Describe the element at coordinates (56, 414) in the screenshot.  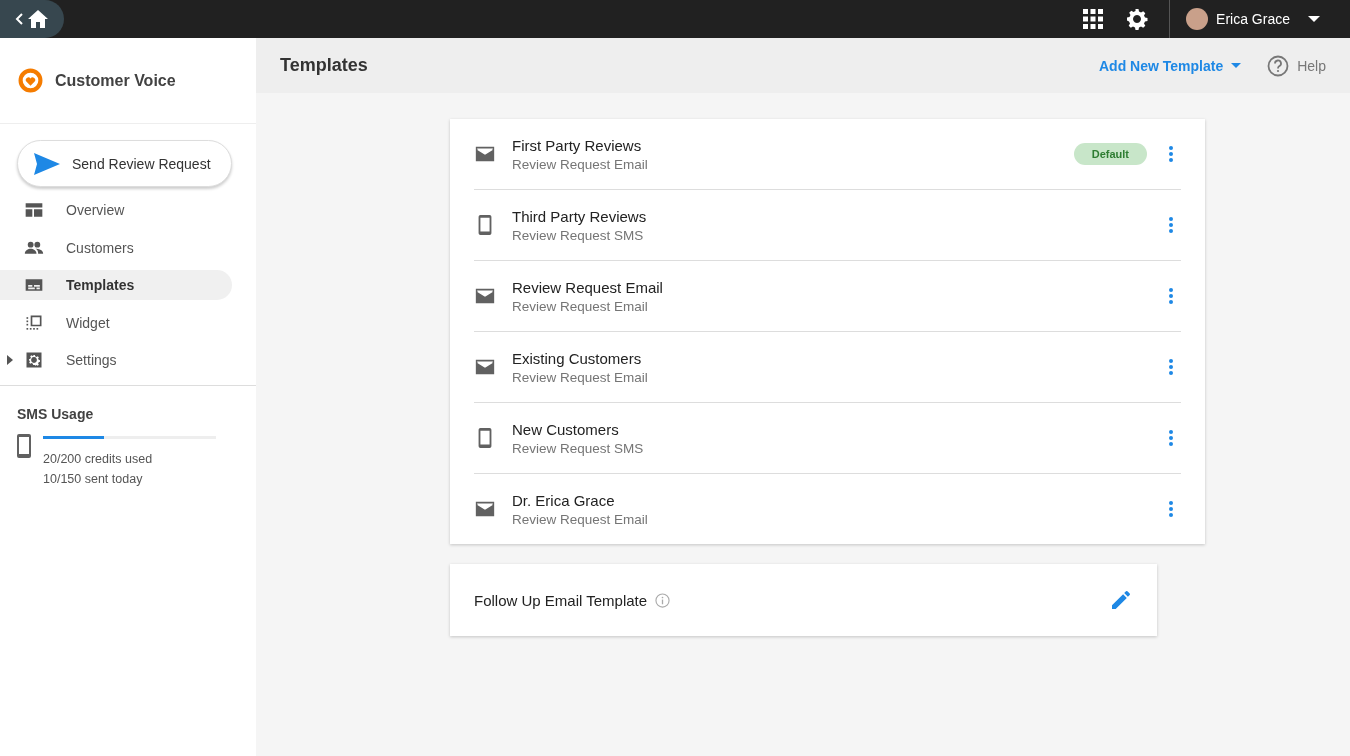
I see `sms-usage-title: SMS Usage` at that location.